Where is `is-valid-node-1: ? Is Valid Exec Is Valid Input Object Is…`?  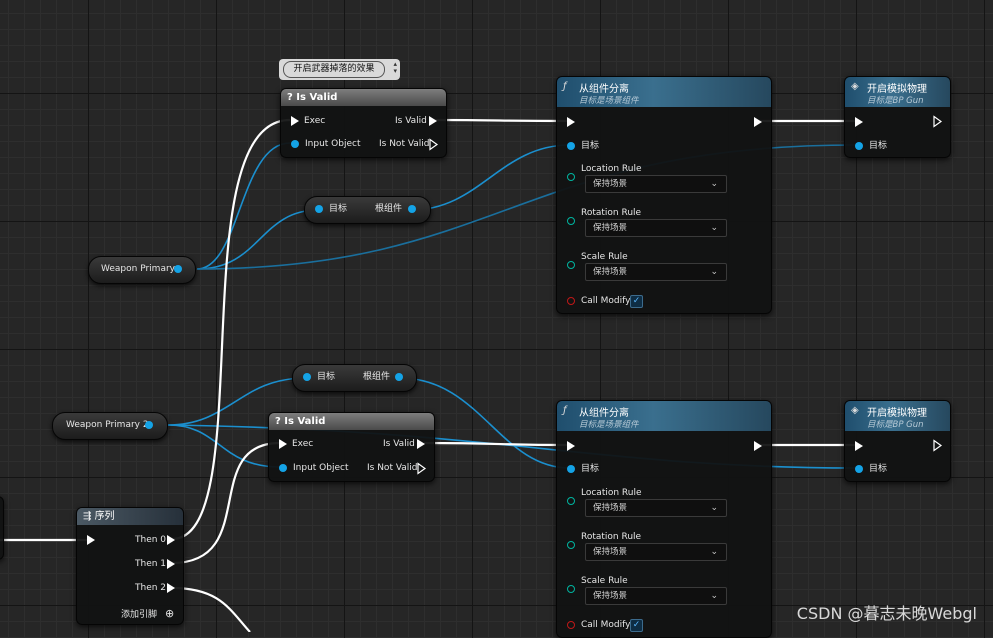 is-valid-node-1: ? Is Valid Exec Is Valid Input Object Is… is located at coordinates (363, 123).